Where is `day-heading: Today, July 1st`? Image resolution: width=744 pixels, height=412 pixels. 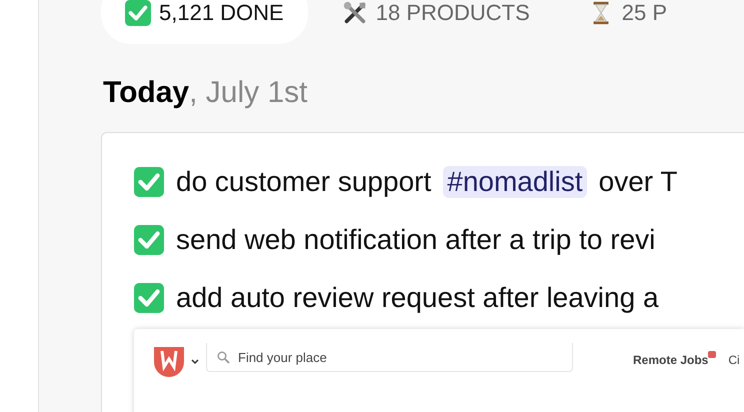
day-heading: Today, July 1st is located at coordinates (205, 93).